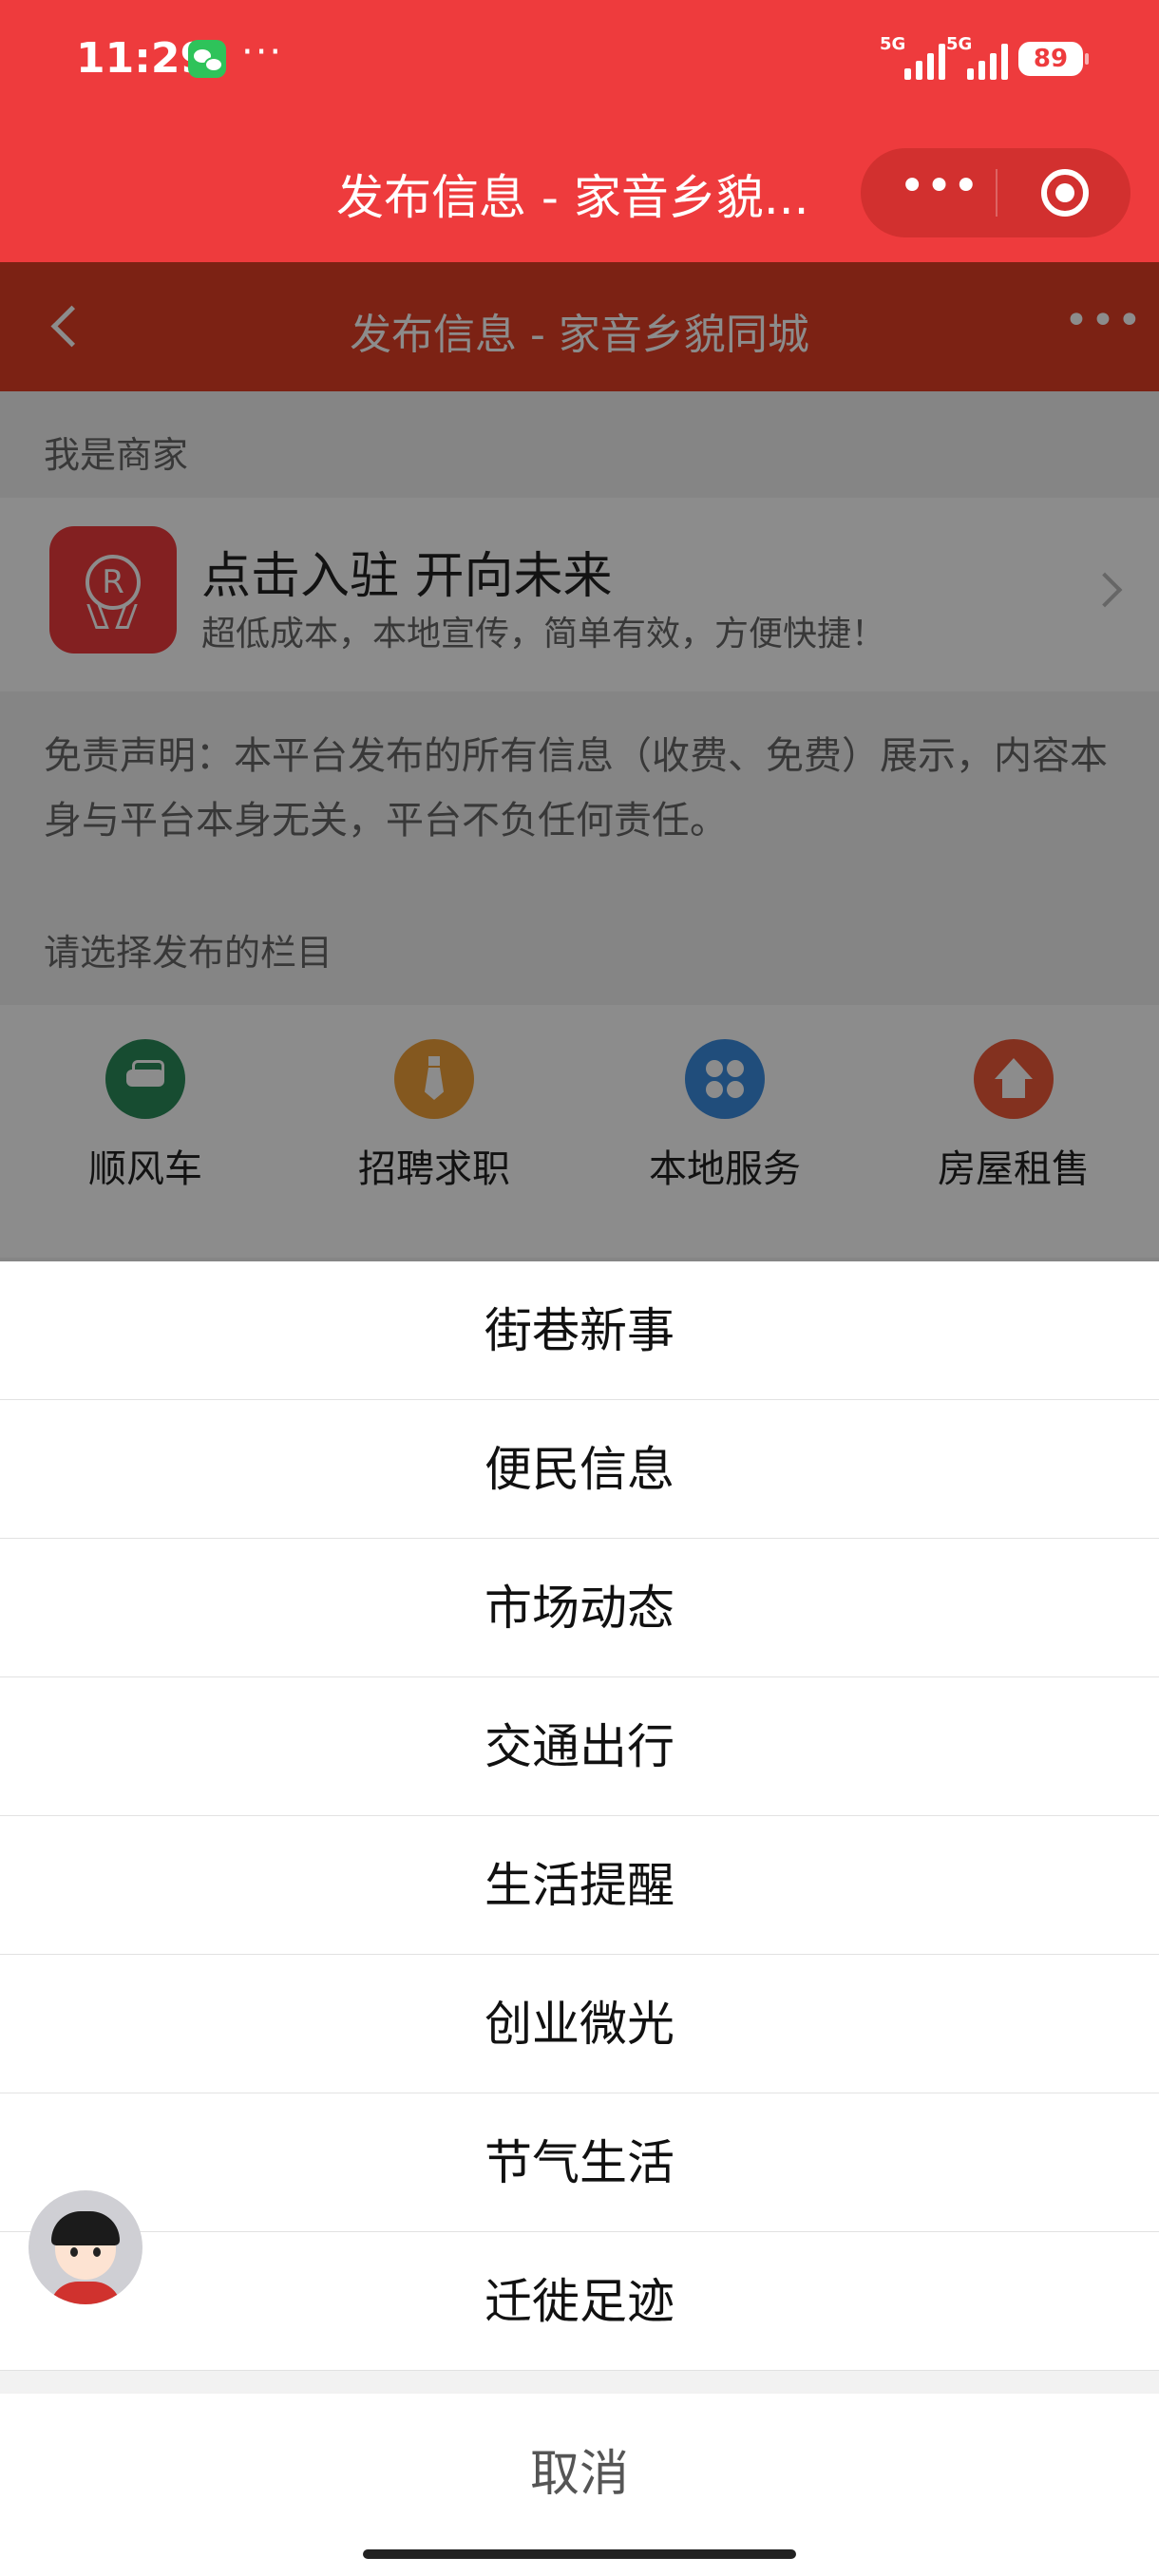 This screenshot has width=1159, height=2576. I want to click on action-sheet-item: 节气生活, so click(579, 2162).